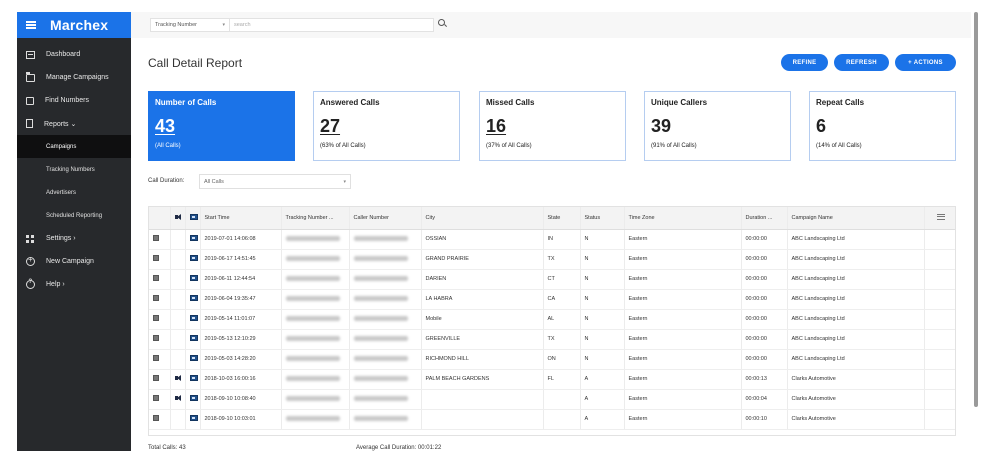 Image resolution: width=1000 pixels, height=451 pixels. What do you see at coordinates (552, 126) in the screenshot?
I see `stat-card-missed-calls: Missed Calls 16 (37% of All Calls)` at bounding box center [552, 126].